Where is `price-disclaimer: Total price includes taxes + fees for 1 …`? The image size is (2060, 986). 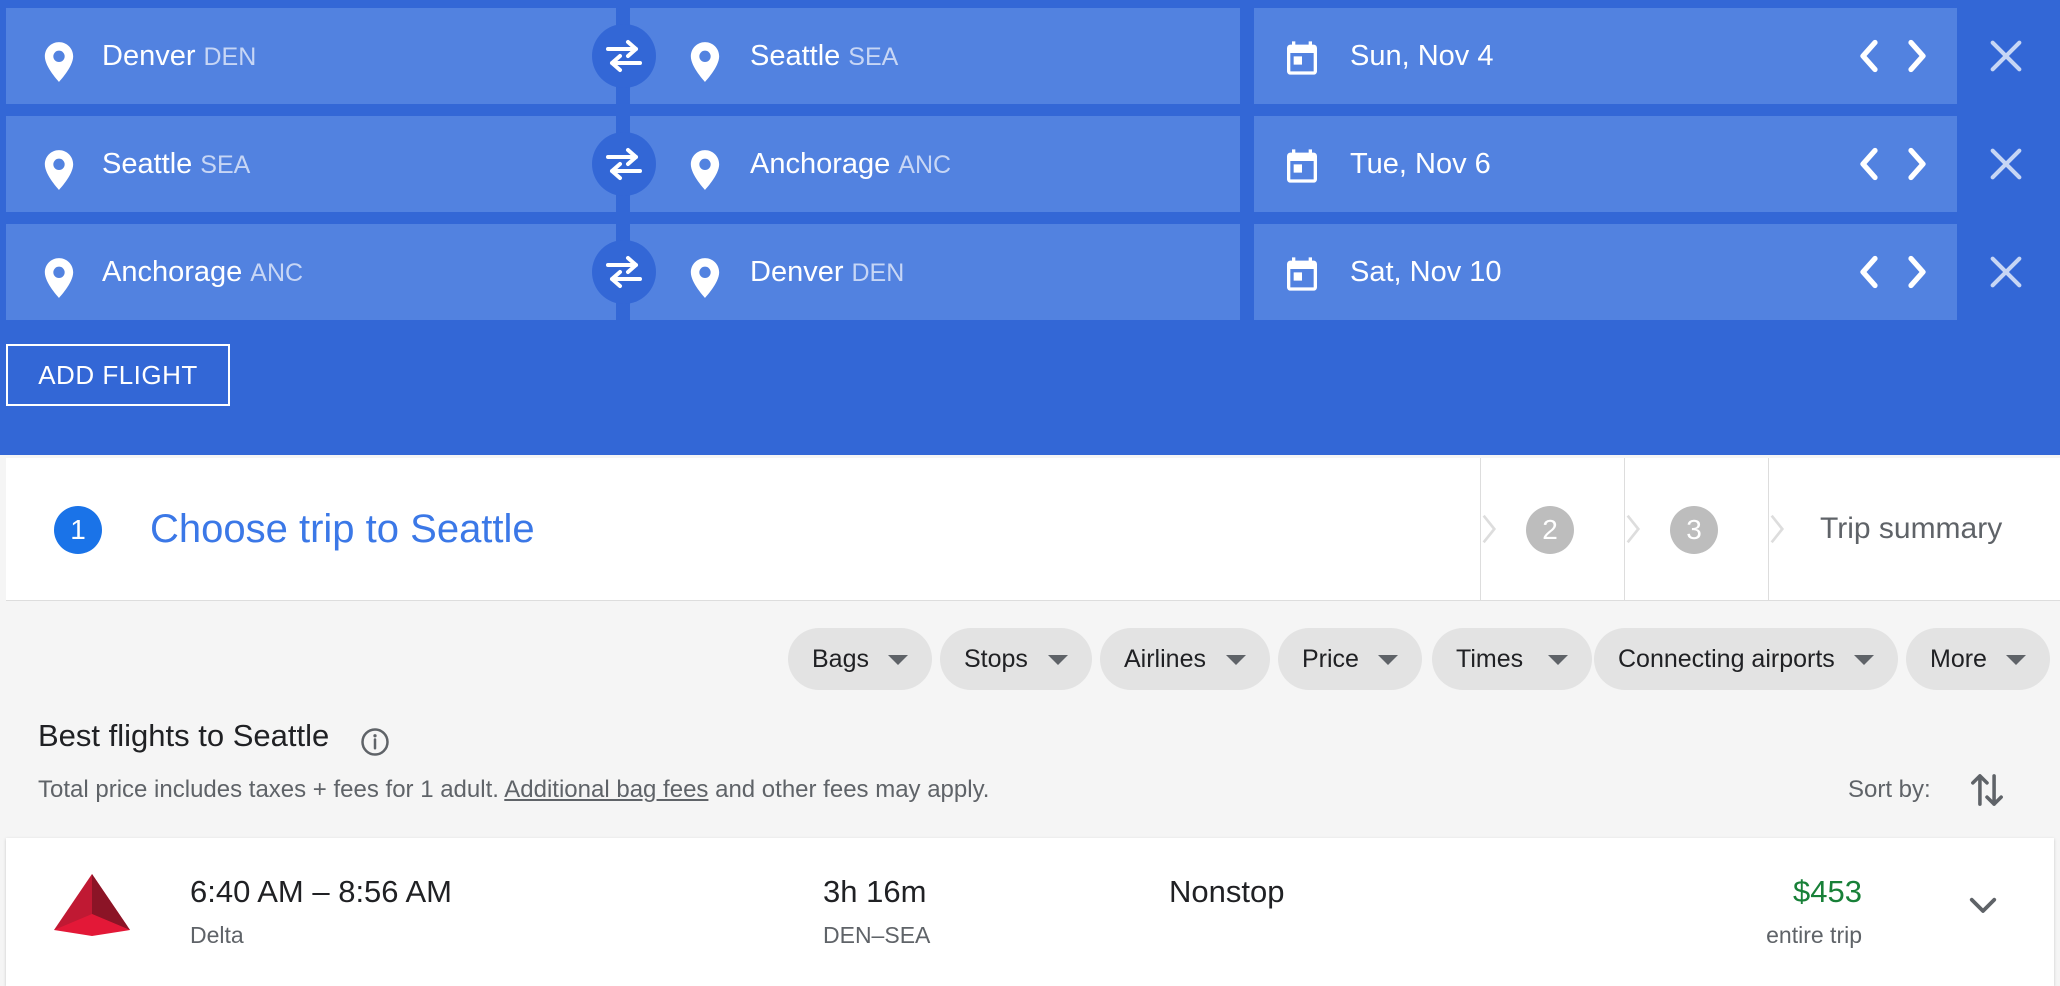 price-disclaimer: Total price includes taxes + fees for 1 … is located at coordinates (513, 790).